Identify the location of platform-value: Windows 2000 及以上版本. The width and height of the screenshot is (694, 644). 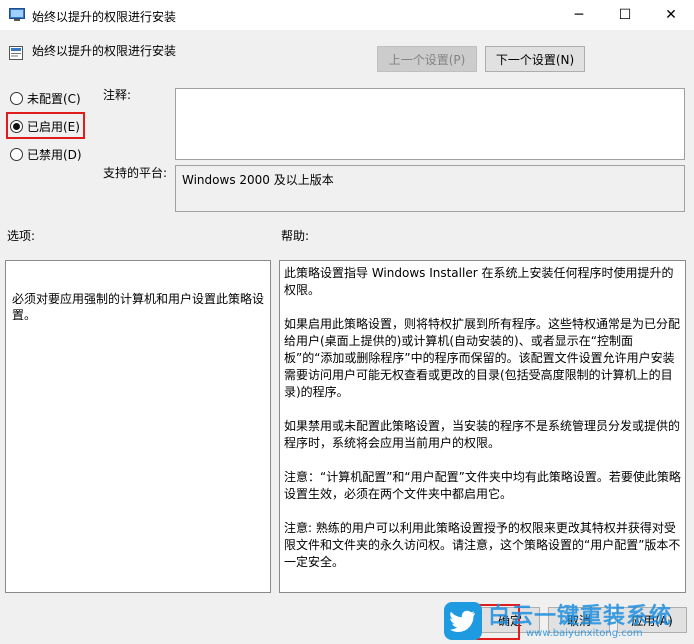
(258, 180).